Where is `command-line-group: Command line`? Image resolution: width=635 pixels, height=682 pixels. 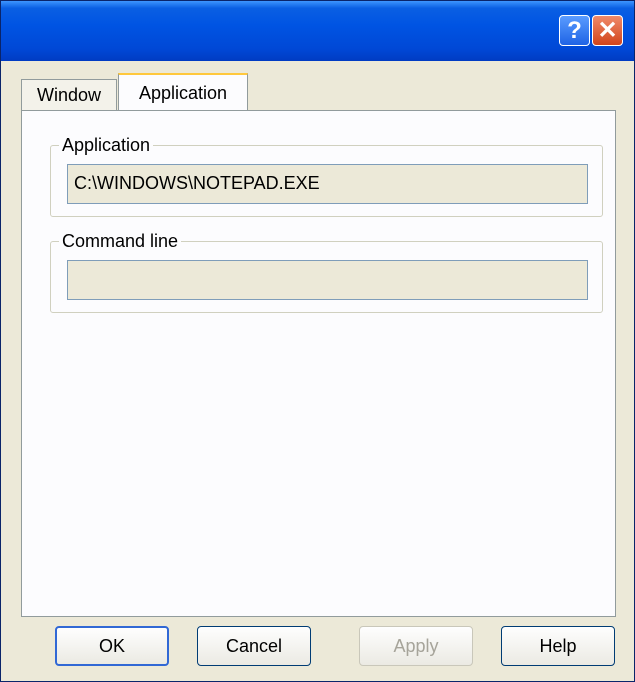 command-line-group: Command line is located at coordinates (326, 271).